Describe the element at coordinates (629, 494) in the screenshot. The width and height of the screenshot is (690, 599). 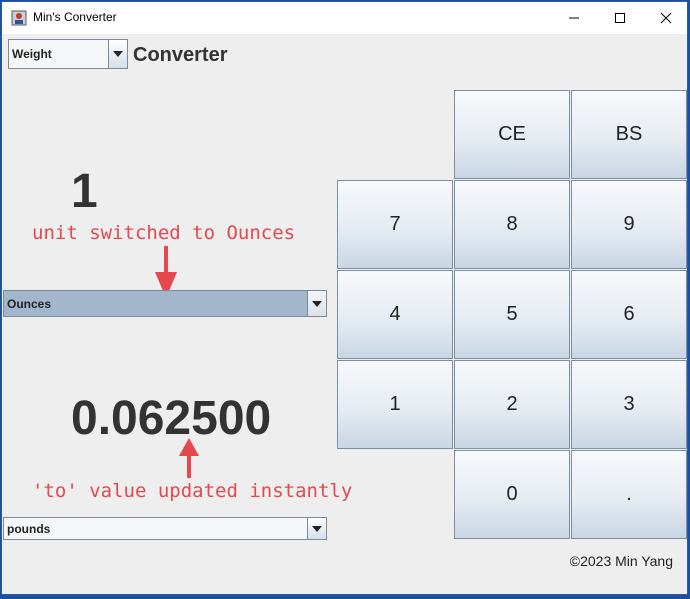
I see `decimal-point-button: .` at that location.